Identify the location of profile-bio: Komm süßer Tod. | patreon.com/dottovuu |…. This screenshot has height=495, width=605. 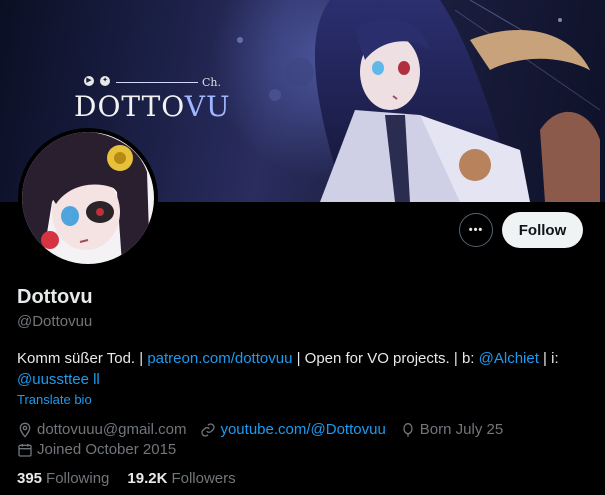
(302, 369).